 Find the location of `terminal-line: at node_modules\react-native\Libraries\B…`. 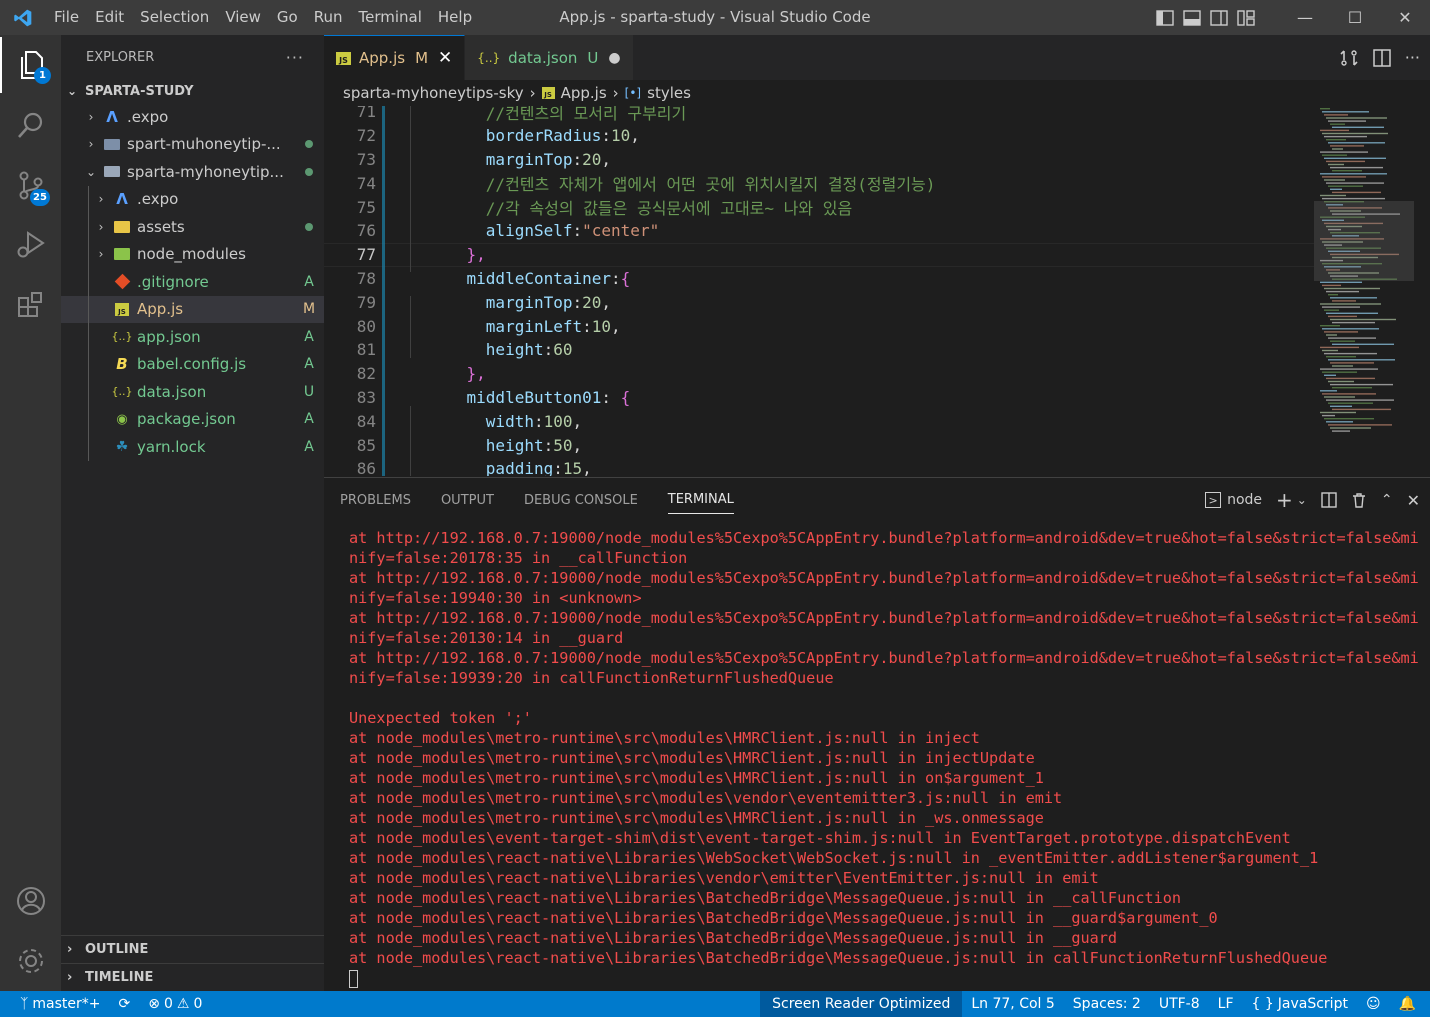

terminal-line: at node_modules\react-native\Libraries\B… is located at coordinates (783, 918).